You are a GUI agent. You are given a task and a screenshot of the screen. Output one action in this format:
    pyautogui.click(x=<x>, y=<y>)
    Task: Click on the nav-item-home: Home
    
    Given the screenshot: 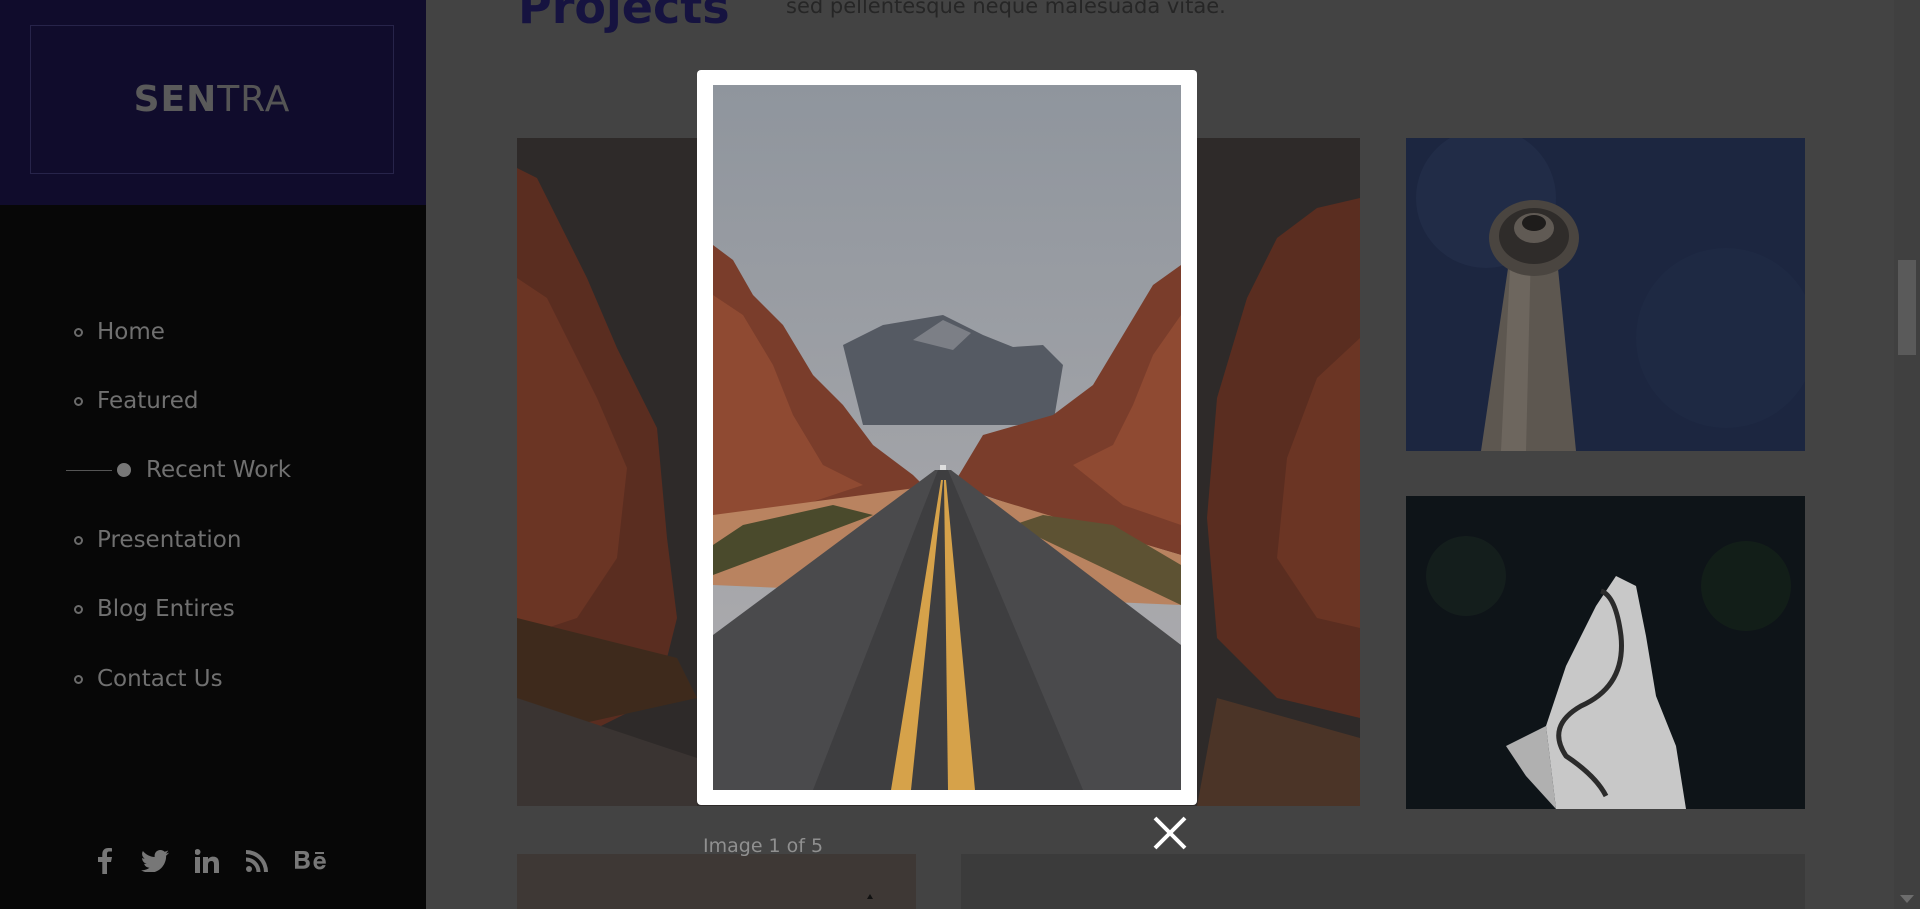 What is the action you would take?
    pyautogui.click(x=119, y=332)
    